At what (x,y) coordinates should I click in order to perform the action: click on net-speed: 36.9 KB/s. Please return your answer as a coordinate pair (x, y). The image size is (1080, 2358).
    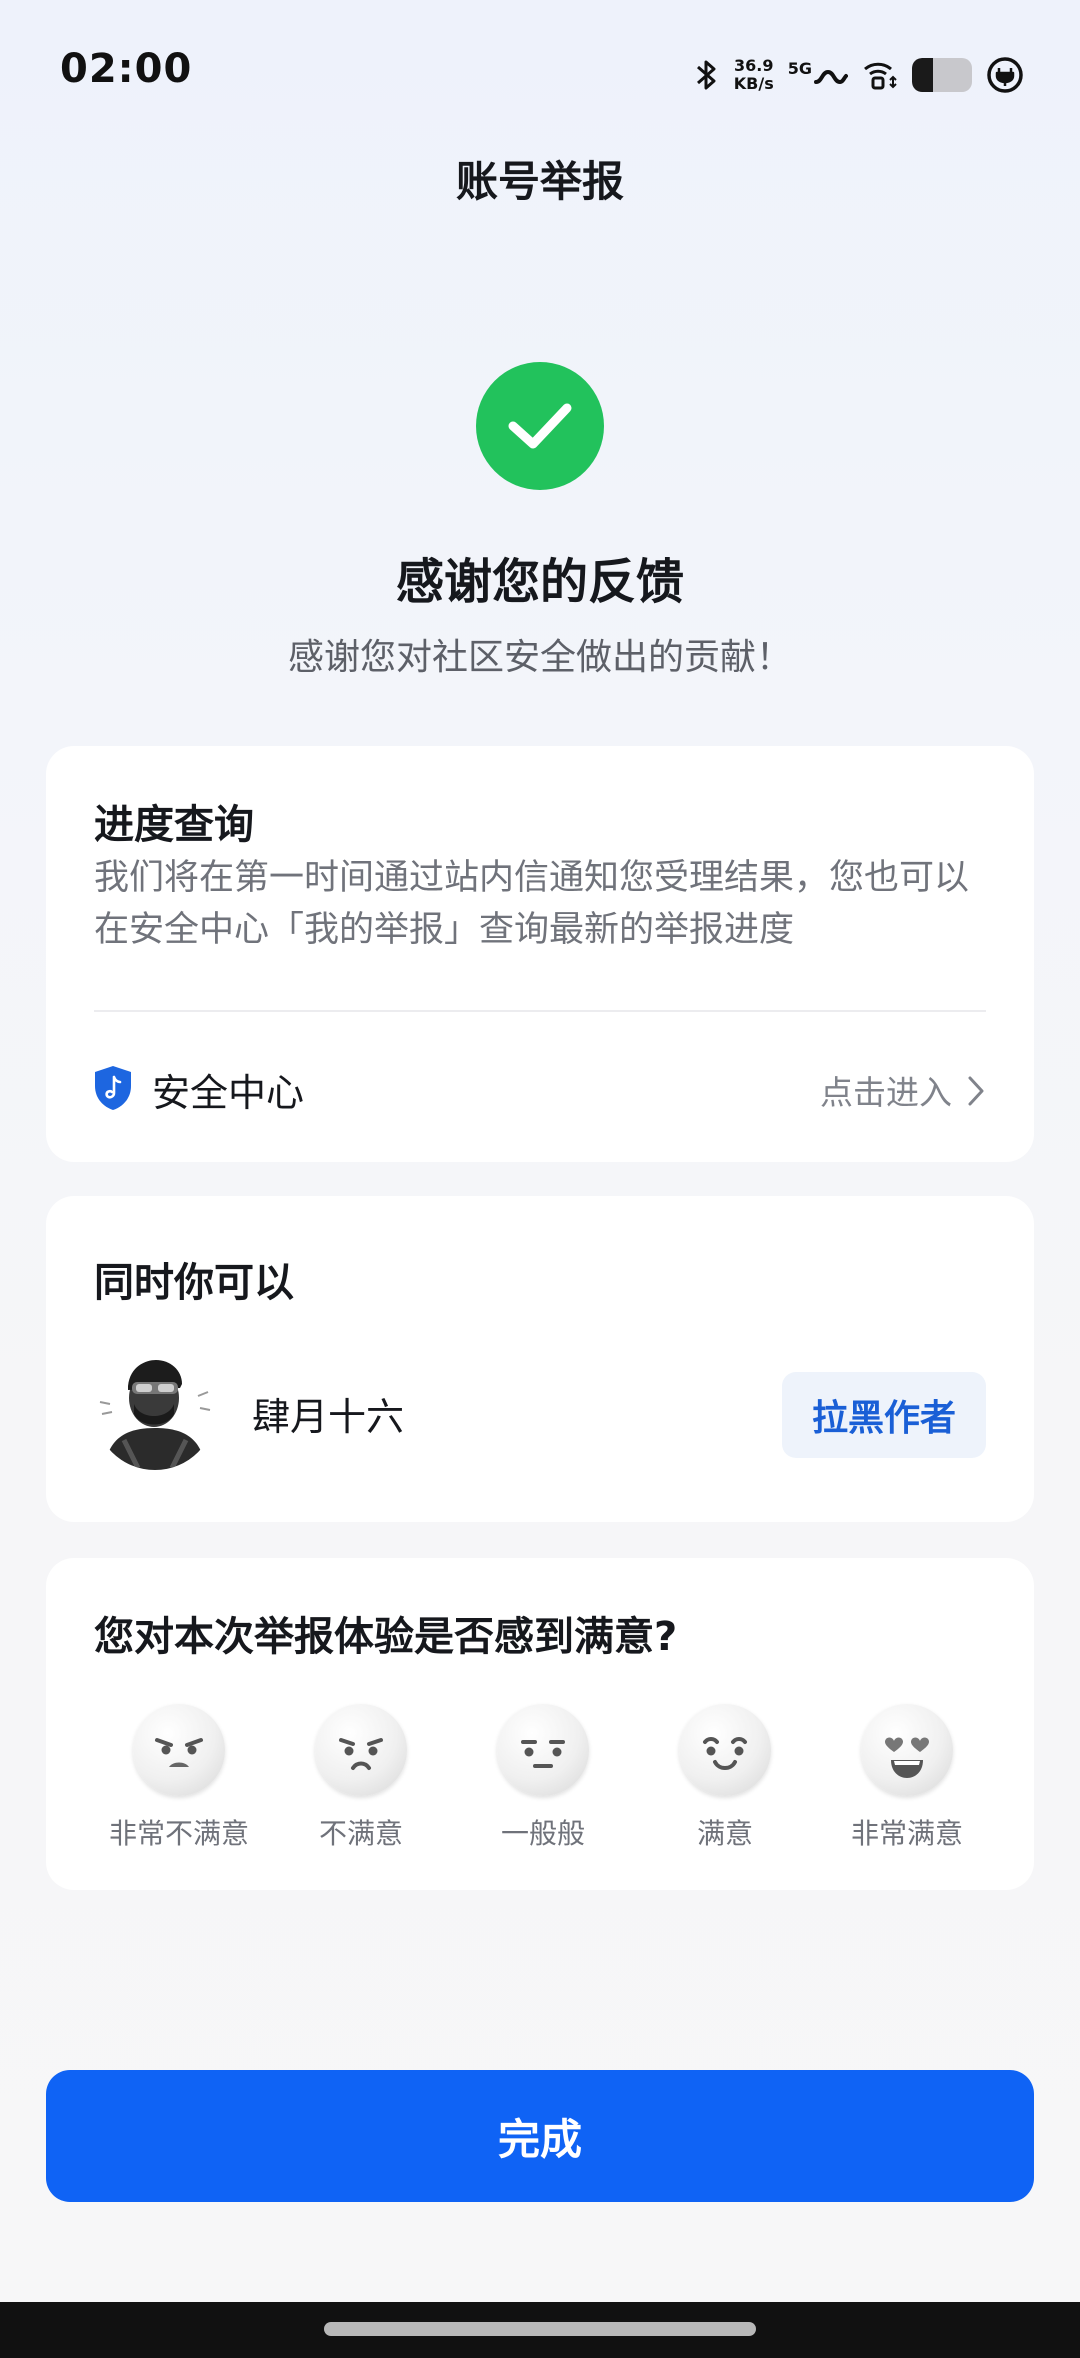
    Looking at the image, I should click on (754, 75).